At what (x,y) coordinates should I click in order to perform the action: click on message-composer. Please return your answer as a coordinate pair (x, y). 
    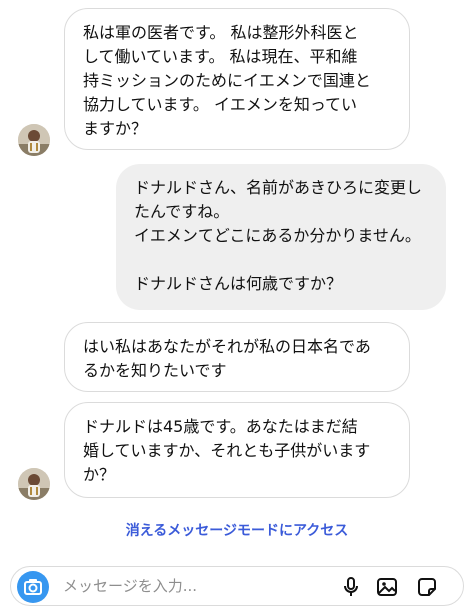
    Looking at the image, I should click on (237, 586).